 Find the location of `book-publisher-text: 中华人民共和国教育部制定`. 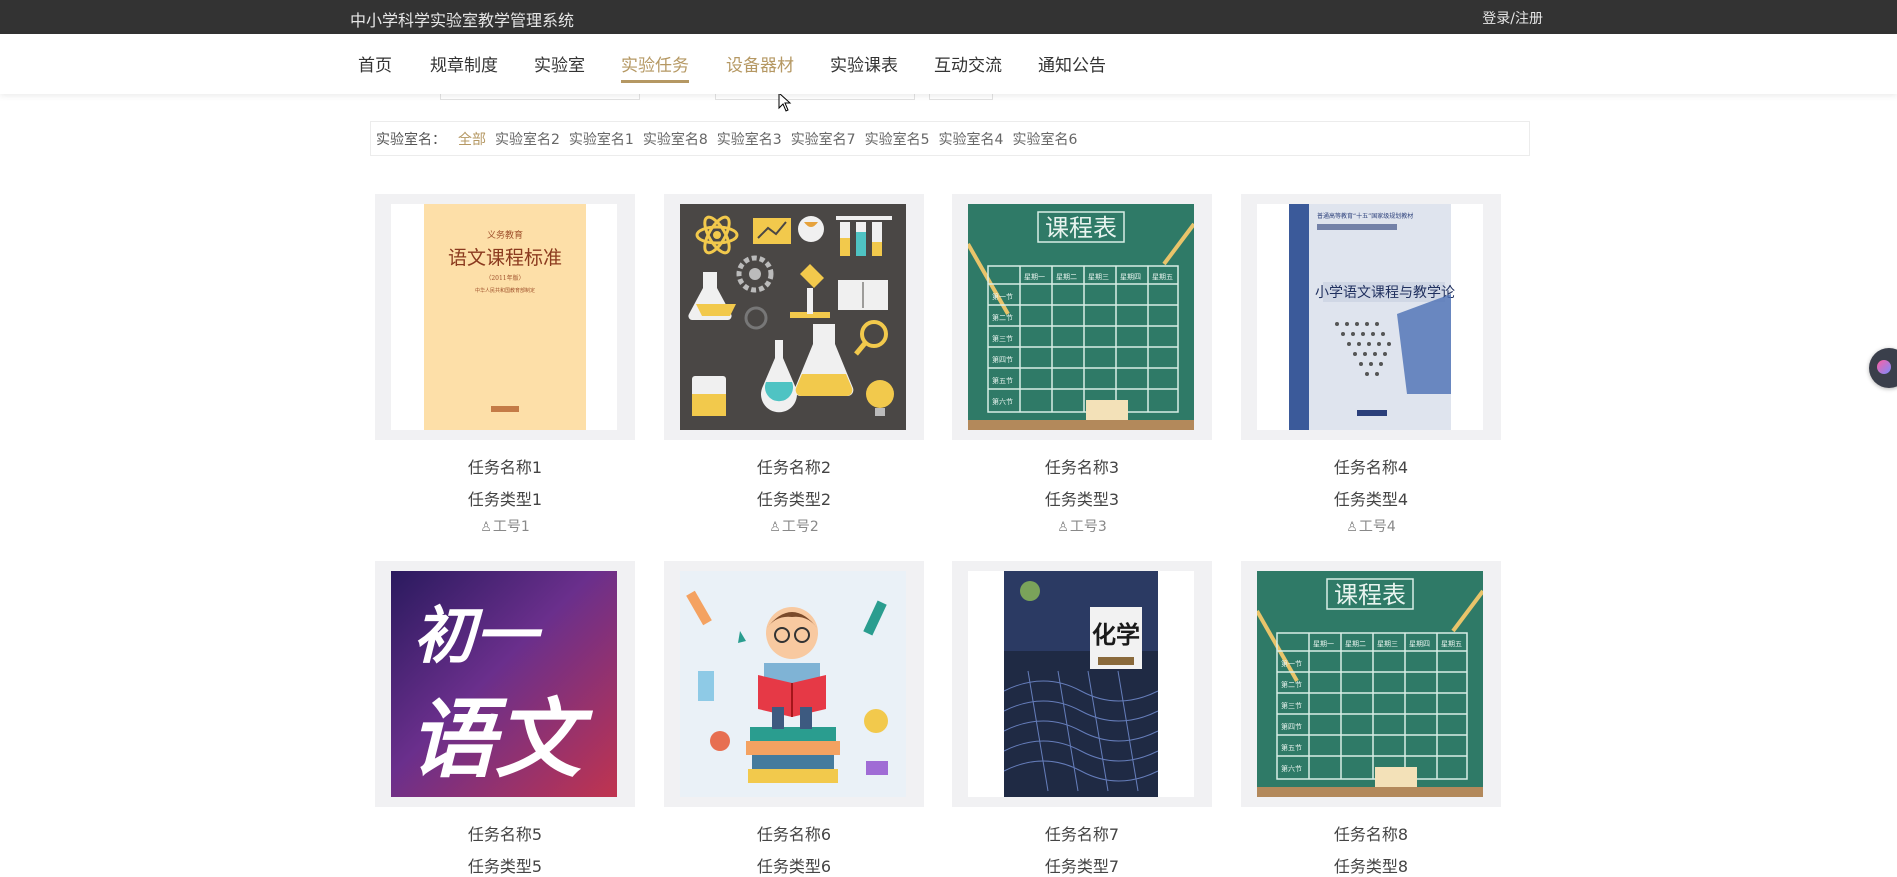

book-publisher-text: 中华人民共和国教育部制定 is located at coordinates (505, 290).